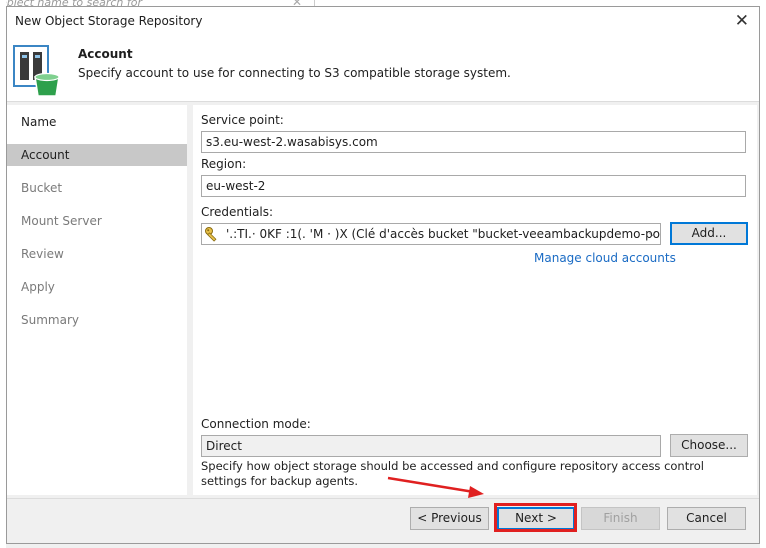 This screenshot has height=548, width=766. Describe the element at coordinates (742, 21) in the screenshot. I see `close-icon: ✕` at that location.